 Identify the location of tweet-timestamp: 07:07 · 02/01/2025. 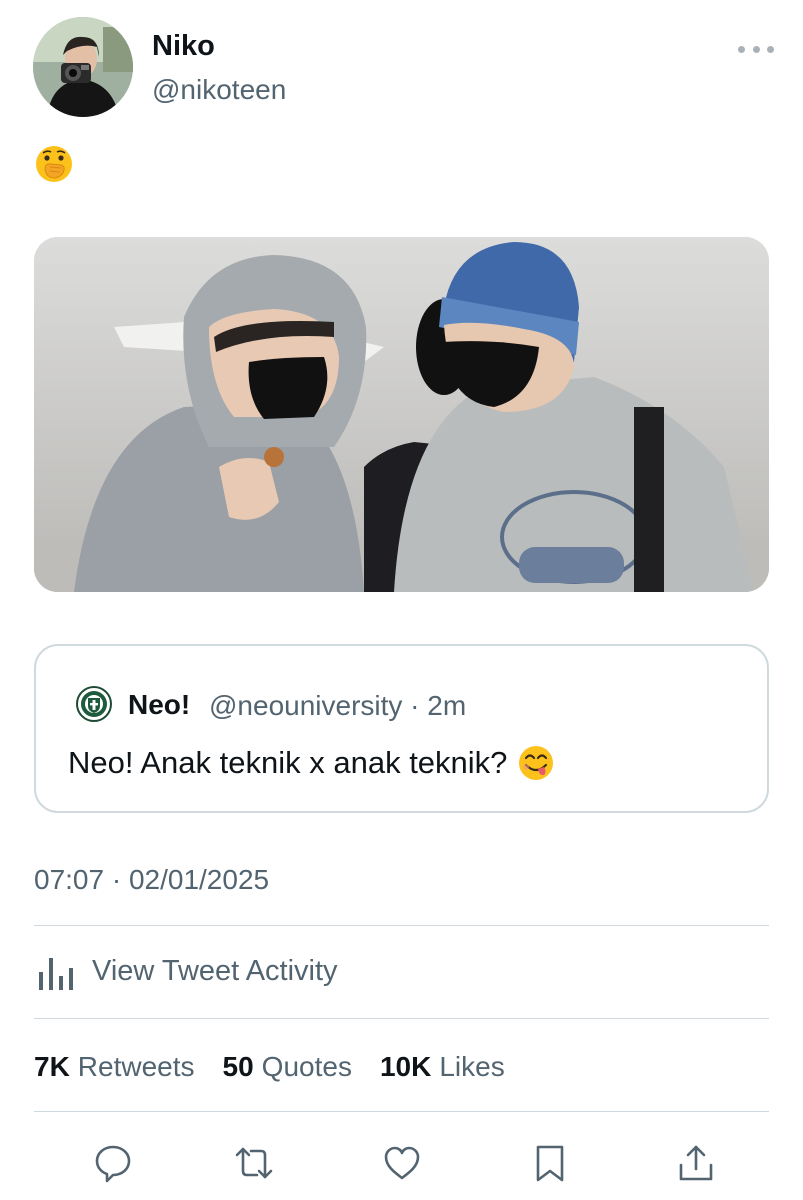
(152, 879).